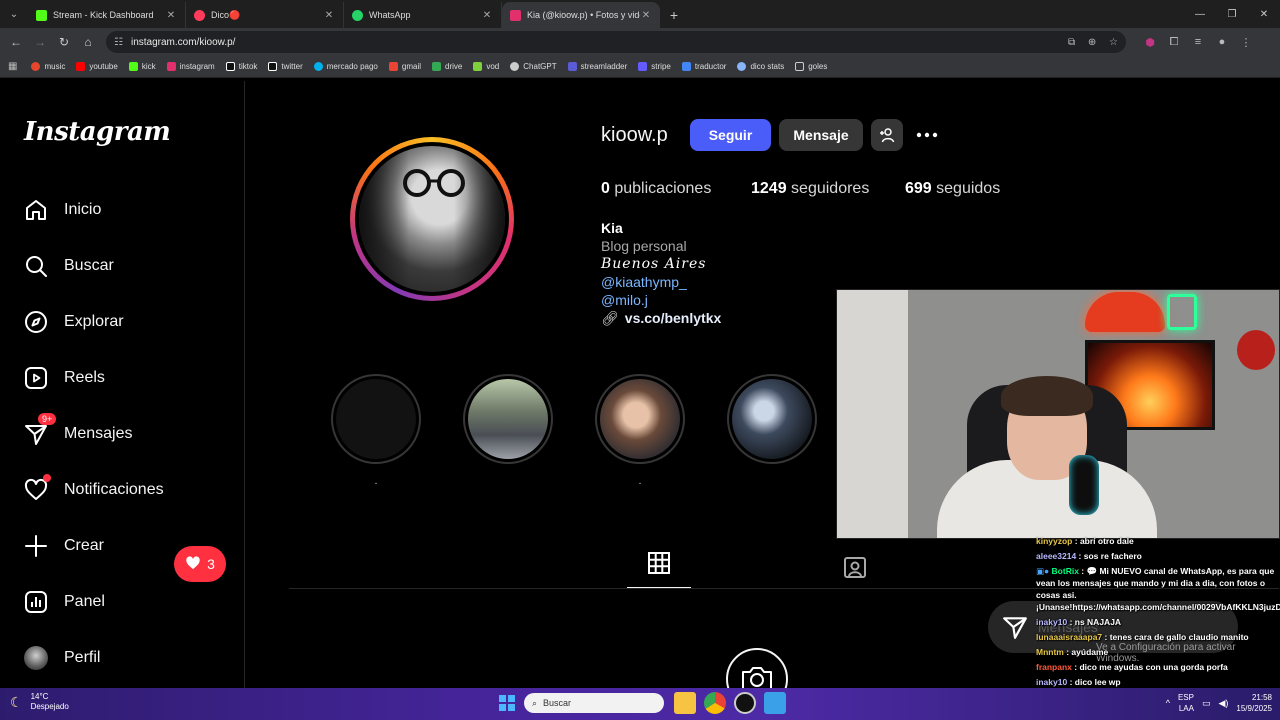 The height and width of the screenshot is (720, 1280). Describe the element at coordinates (142, 66) in the screenshot. I see `bookmark-kick: kick` at that location.